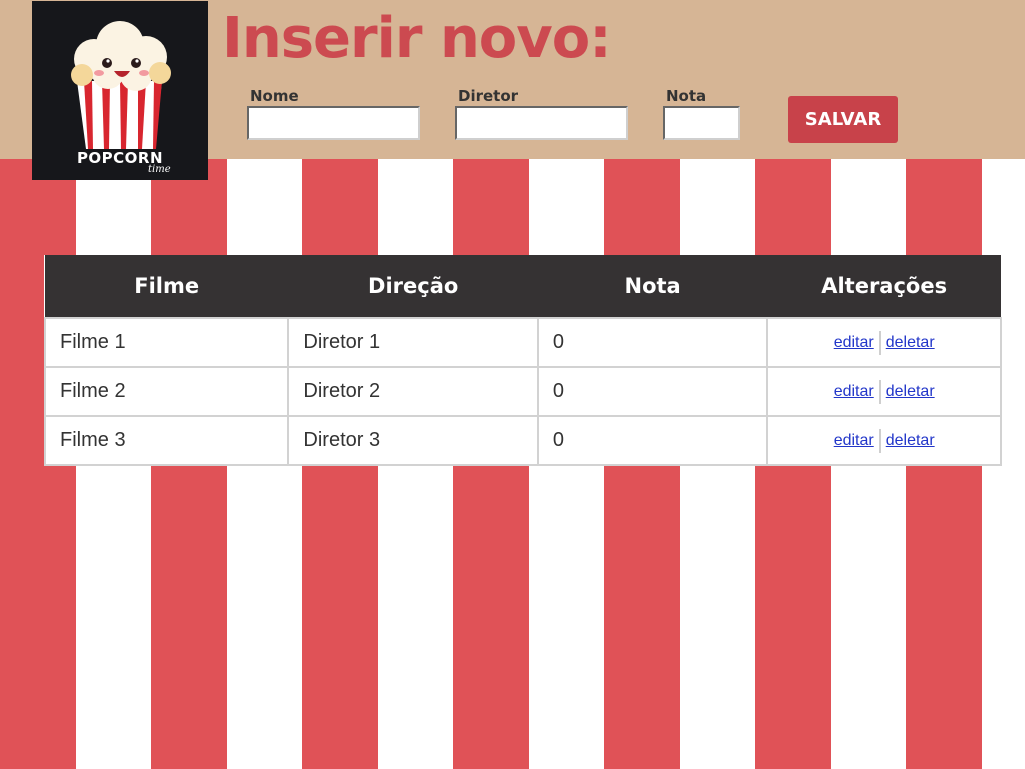  What do you see at coordinates (120, 90) in the screenshot?
I see `popcorn-logo: POPCORN time` at bounding box center [120, 90].